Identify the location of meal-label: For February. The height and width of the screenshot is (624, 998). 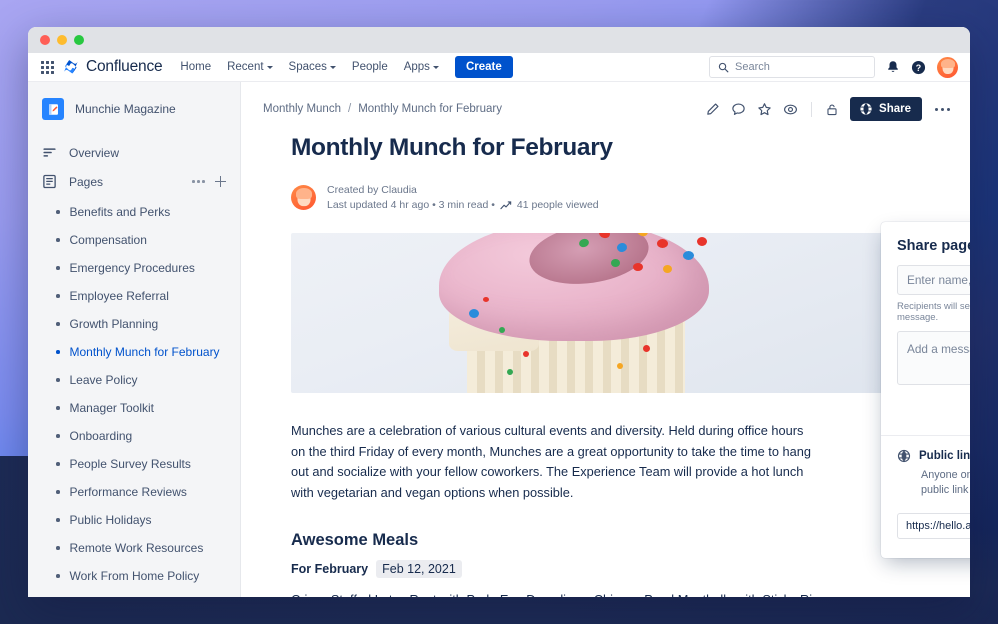
(330, 569).